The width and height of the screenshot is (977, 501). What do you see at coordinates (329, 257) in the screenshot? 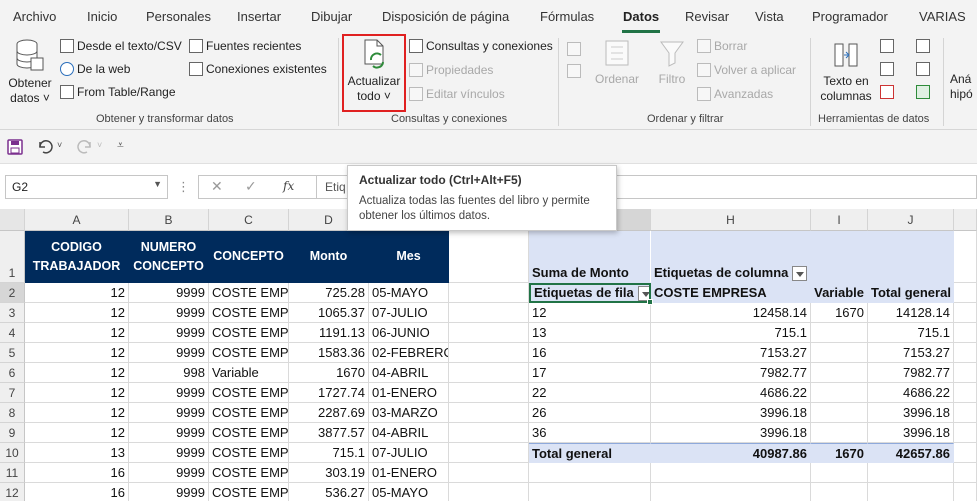
I see `table-header-monto: Monto` at bounding box center [329, 257].